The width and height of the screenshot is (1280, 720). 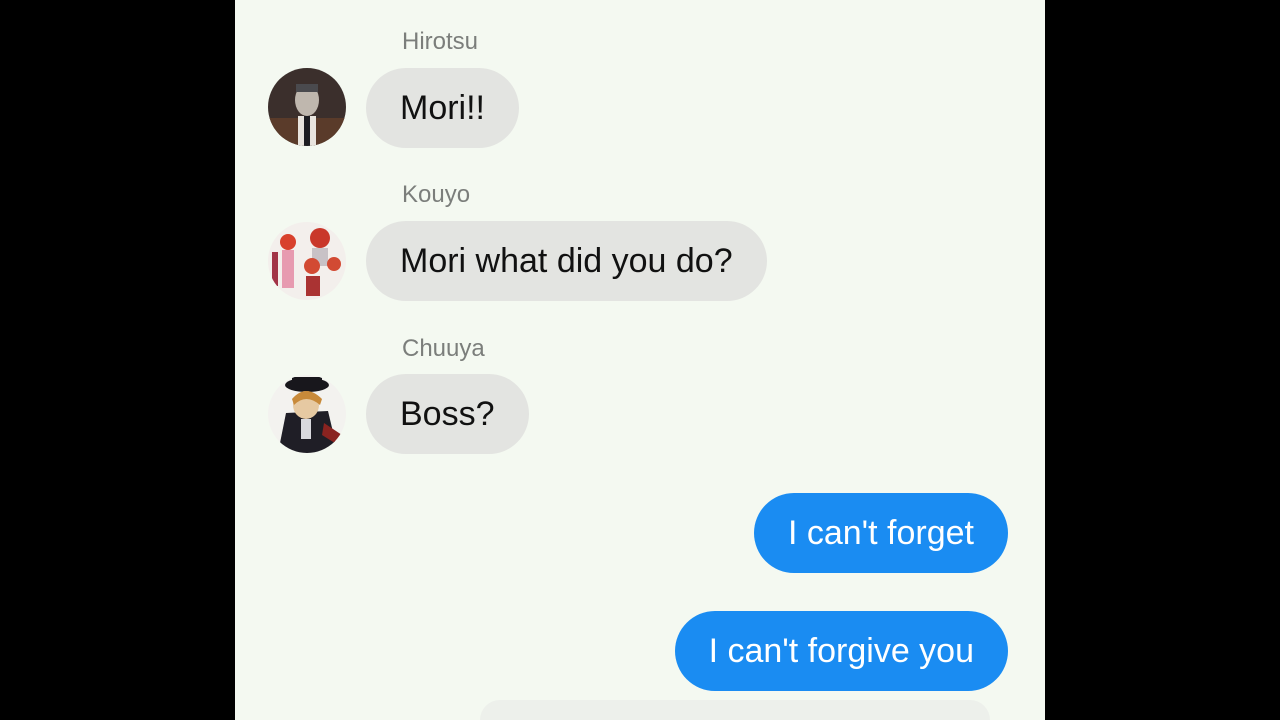 What do you see at coordinates (442, 108) in the screenshot?
I see `message-bubble: Mori!!` at bounding box center [442, 108].